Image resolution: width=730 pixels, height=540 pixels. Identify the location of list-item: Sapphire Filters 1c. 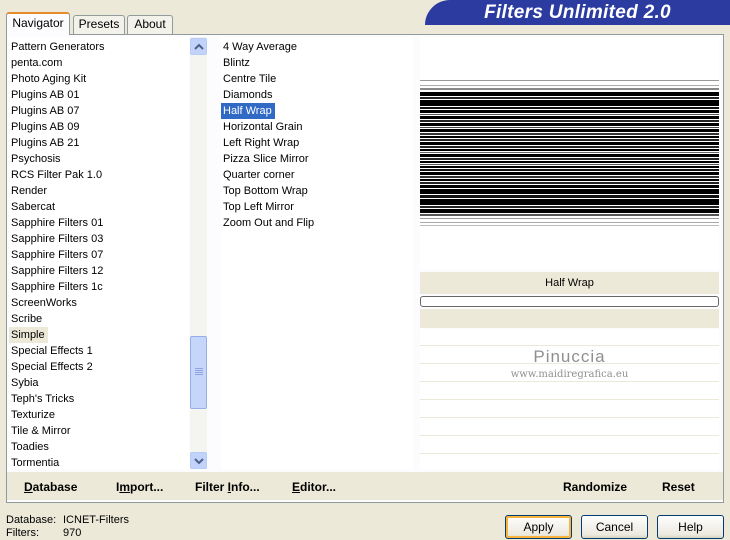
(57, 287).